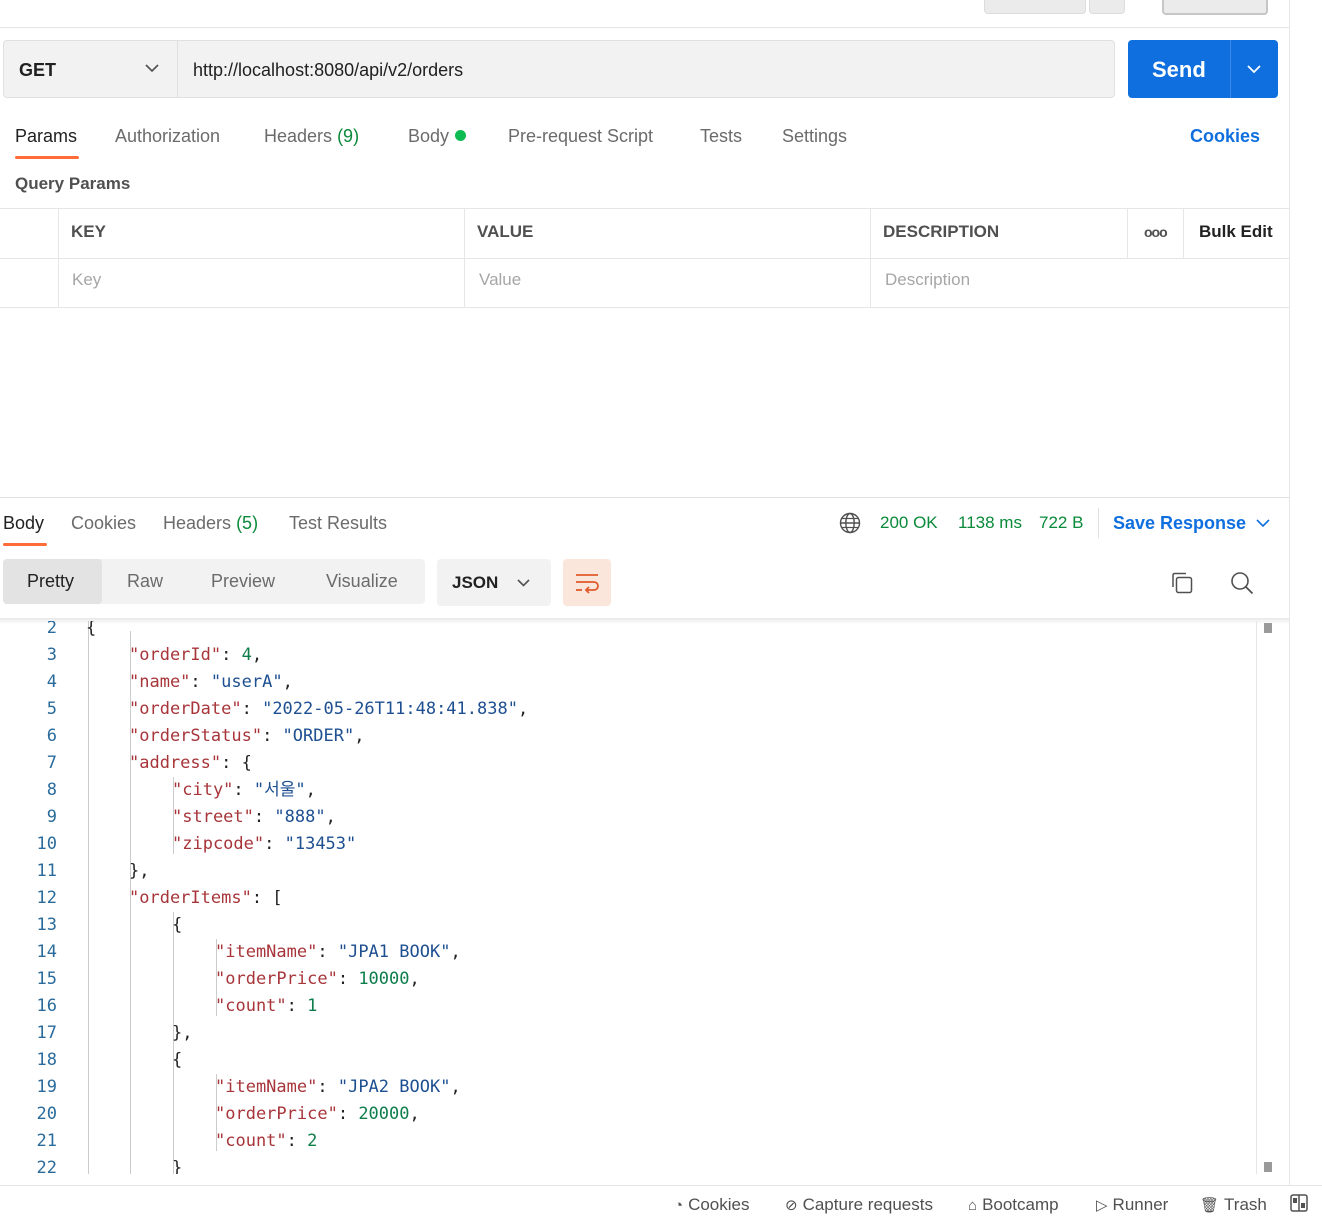 This screenshot has width=1322, height=1218. I want to click on code-line: 10 "zipcode": "13453", so click(628, 844).